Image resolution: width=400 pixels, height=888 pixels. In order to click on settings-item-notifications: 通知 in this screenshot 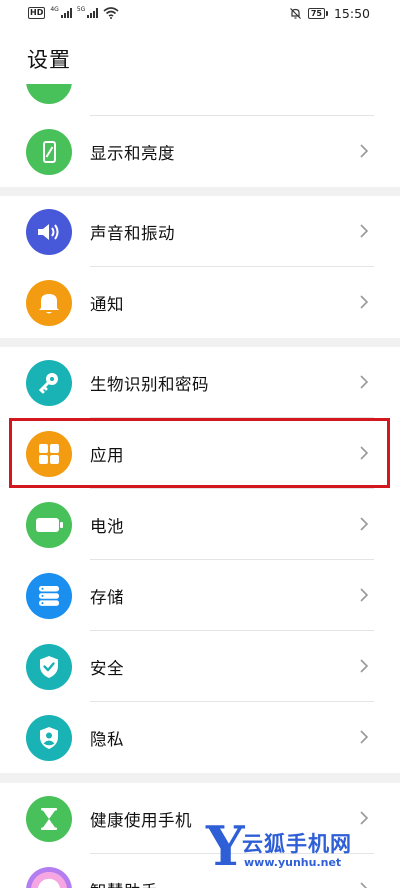, I will do `click(200, 302)`.